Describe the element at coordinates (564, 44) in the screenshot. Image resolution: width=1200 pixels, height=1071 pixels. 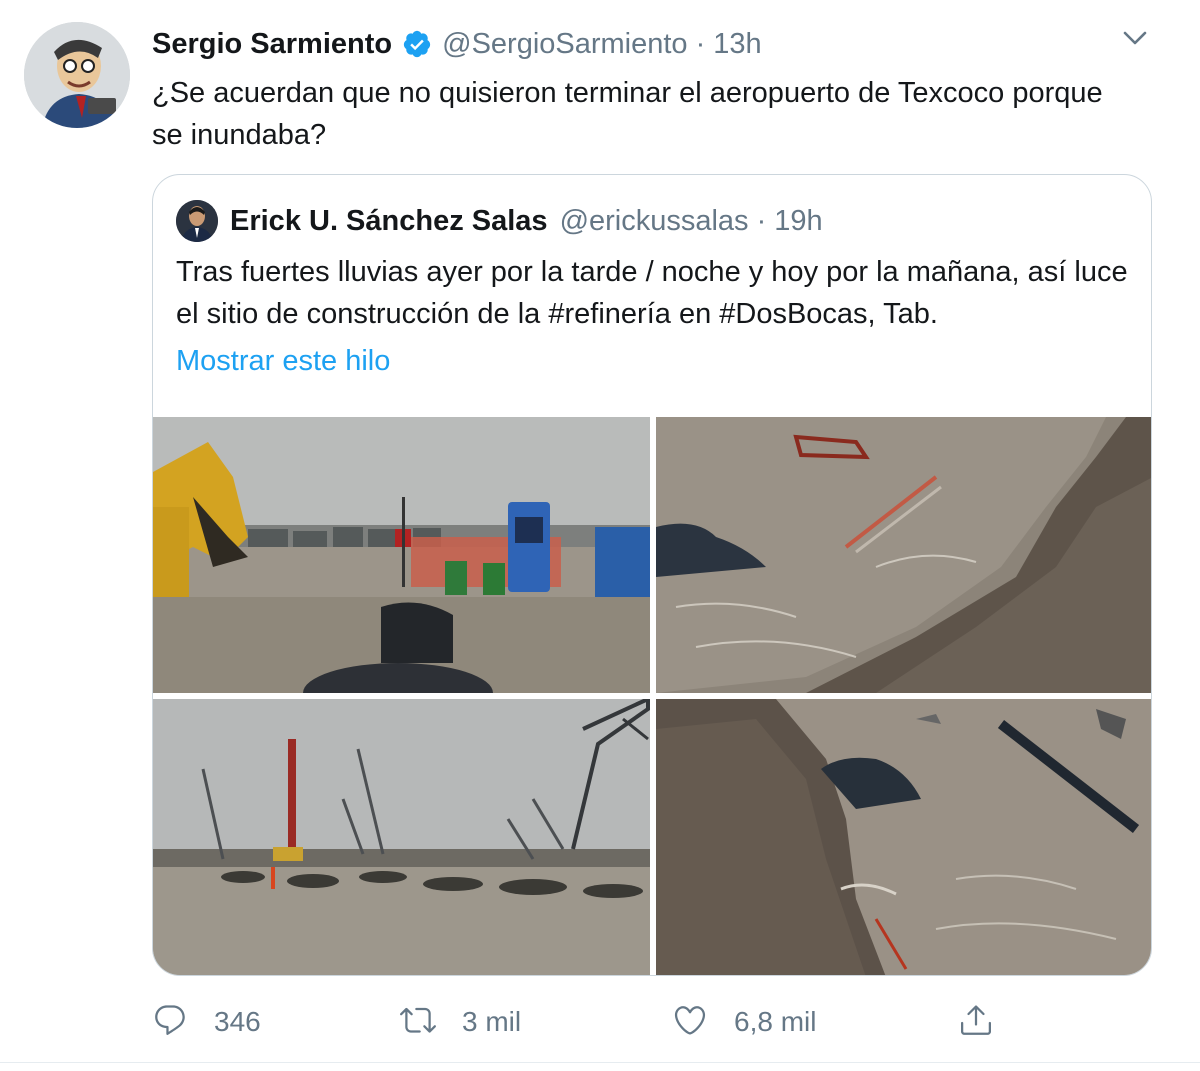
I see `author-handle: @SergioSarmiento` at that location.